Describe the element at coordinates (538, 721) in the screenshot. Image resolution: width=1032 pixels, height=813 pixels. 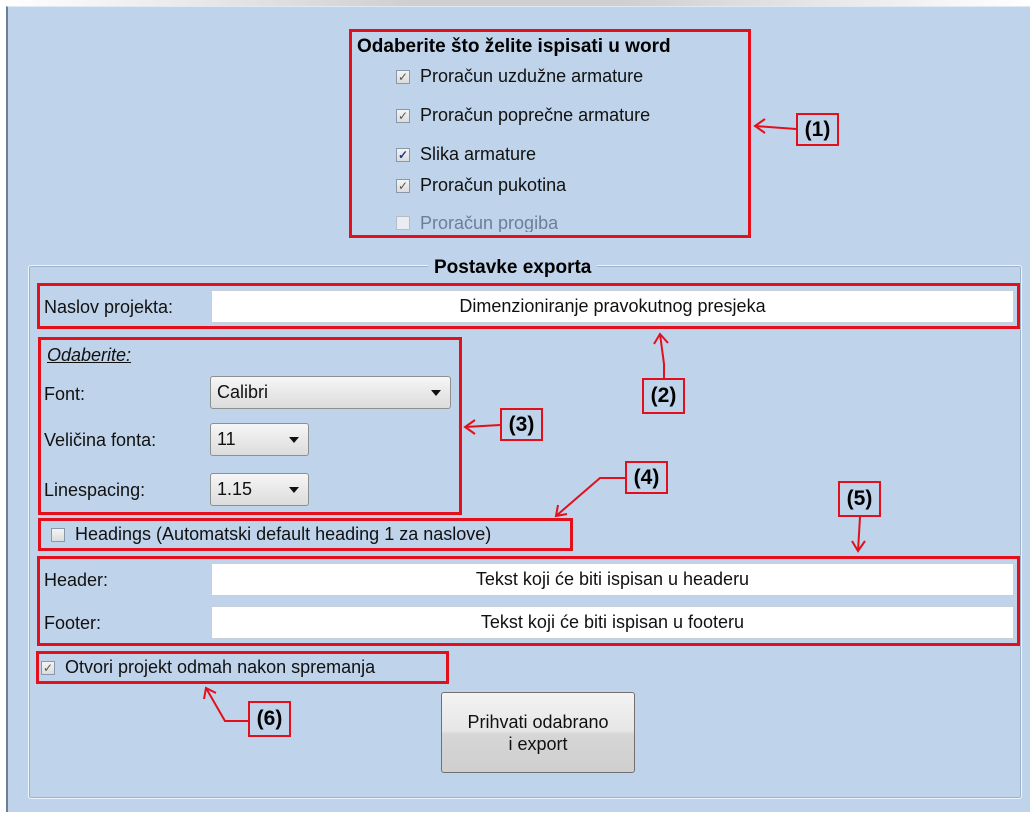
I see `button-line-1: Prihvati odabrano` at that location.